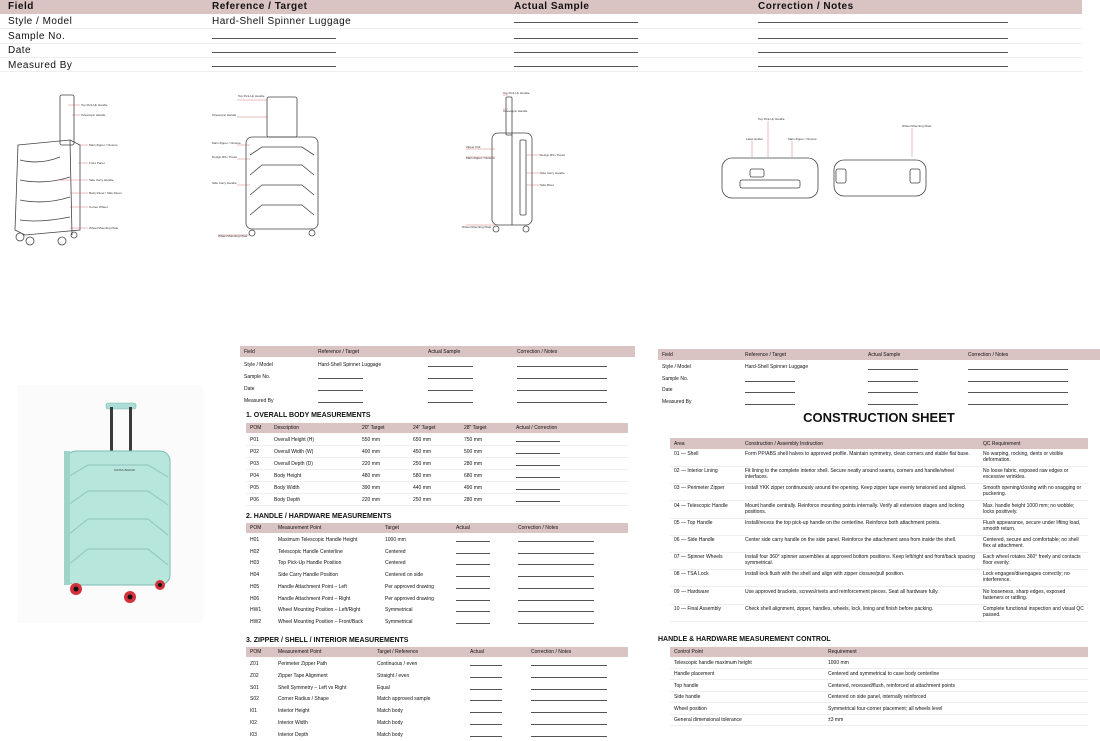  Describe the element at coordinates (255, 586) in the screenshot. I see `s2-cell: H05` at that location.